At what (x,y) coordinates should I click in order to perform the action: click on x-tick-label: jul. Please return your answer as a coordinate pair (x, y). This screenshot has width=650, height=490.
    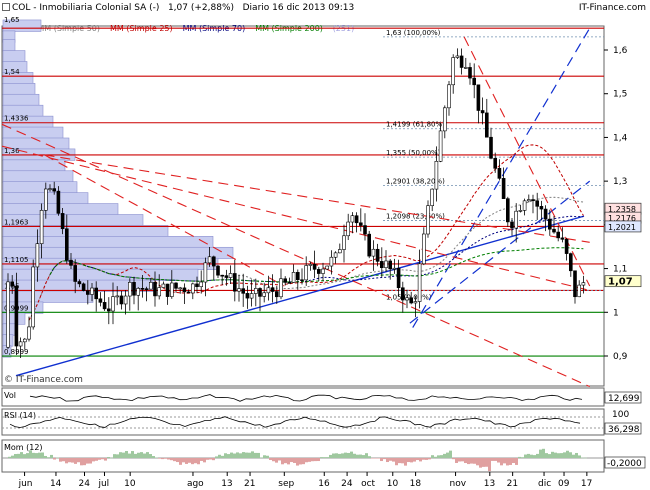
    Looking at the image, I should click on (103, 484).